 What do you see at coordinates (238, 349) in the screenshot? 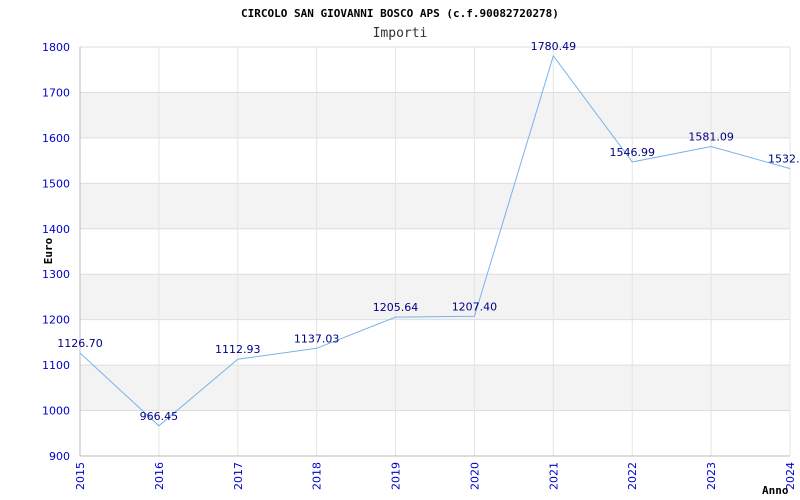
I see `data-label: 1112.93` at bounding box center [238, 349].